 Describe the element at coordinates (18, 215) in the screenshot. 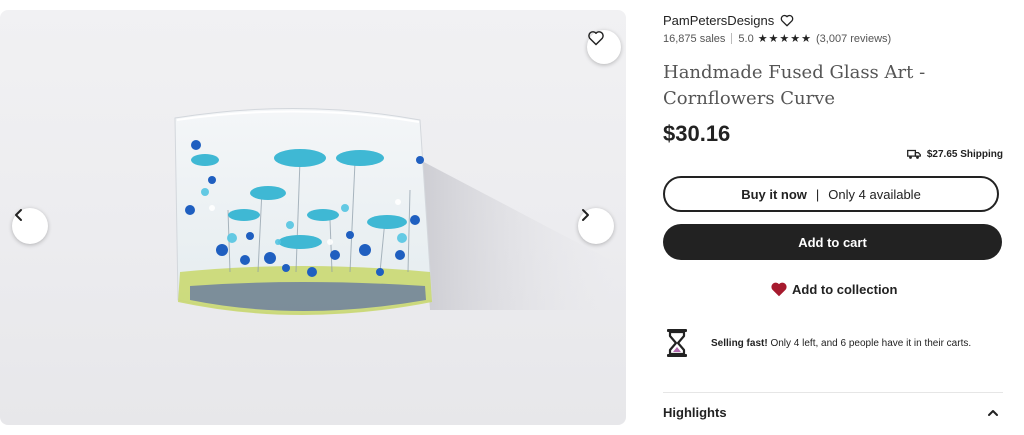

I see `chevron-left-icon` at that location.